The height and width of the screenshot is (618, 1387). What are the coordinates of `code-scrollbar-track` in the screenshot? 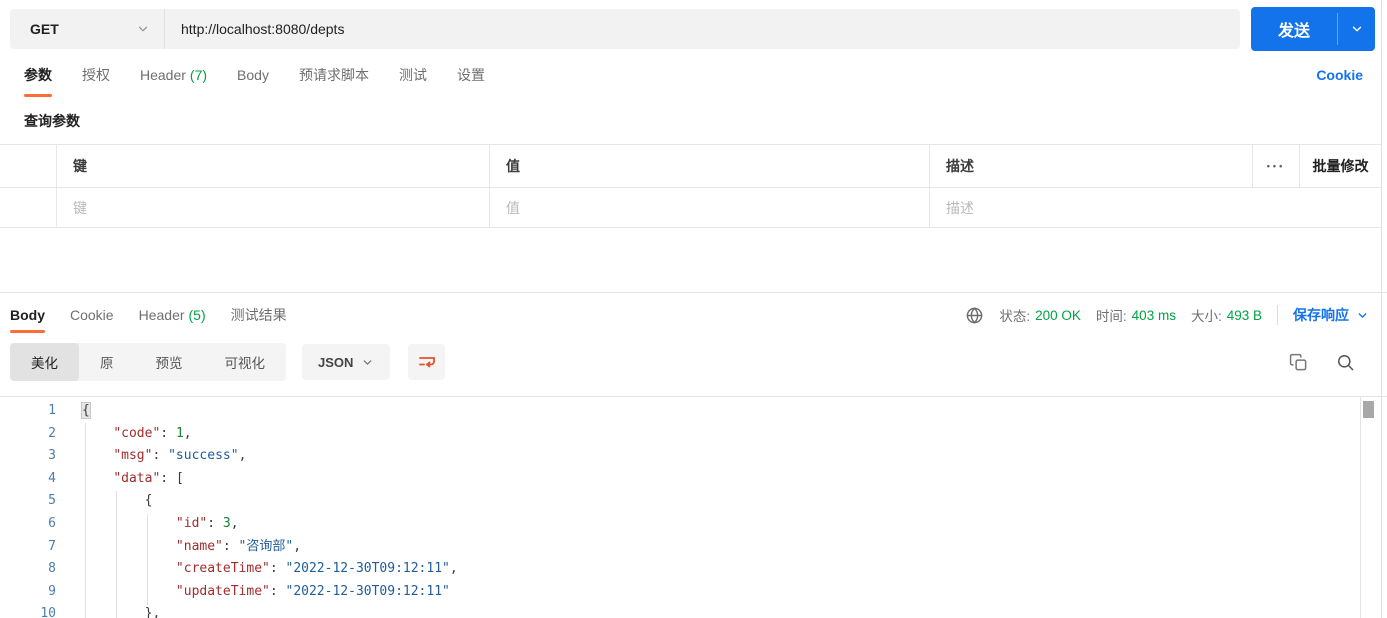 It's located at (1360, 507).